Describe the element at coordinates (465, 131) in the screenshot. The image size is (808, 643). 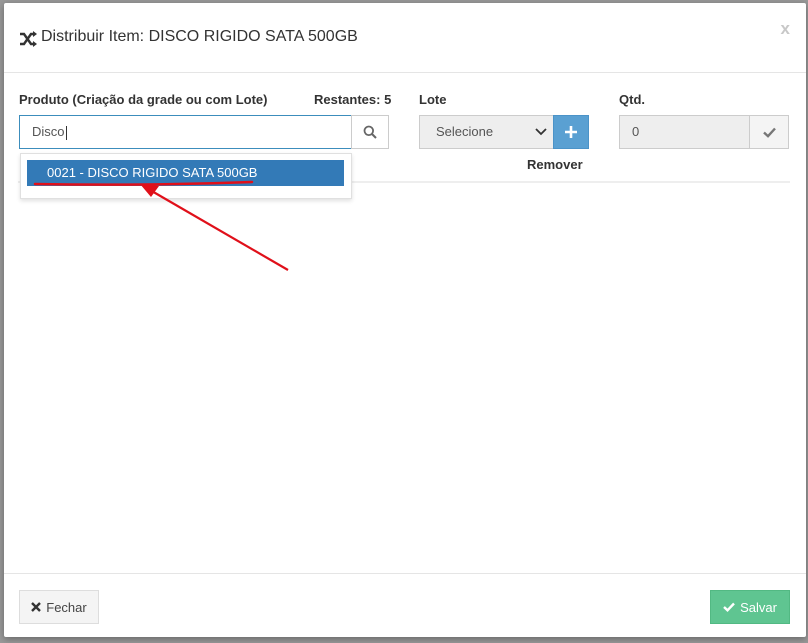
I see `lote-selected-value: Selecione` at that location.